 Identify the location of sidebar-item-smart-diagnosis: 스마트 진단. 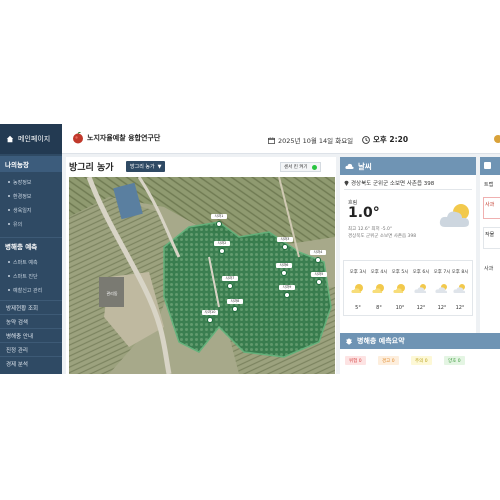
(31, 276).